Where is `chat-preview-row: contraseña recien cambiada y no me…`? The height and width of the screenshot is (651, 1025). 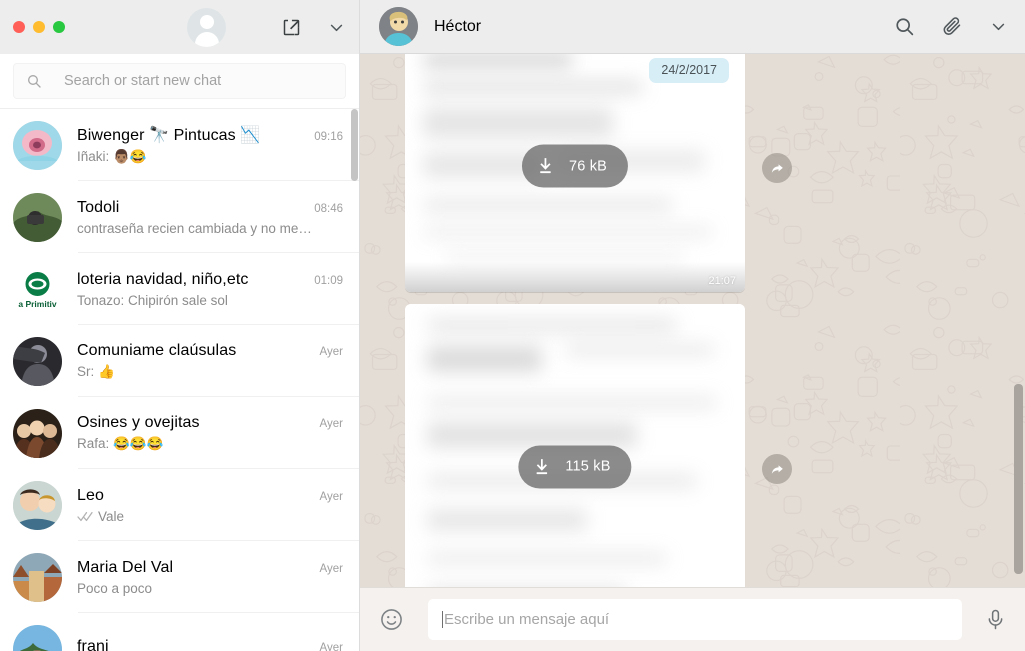 chat-preview-row: contraseña recien cambiada y no me… is located at coordinates (210, 228).